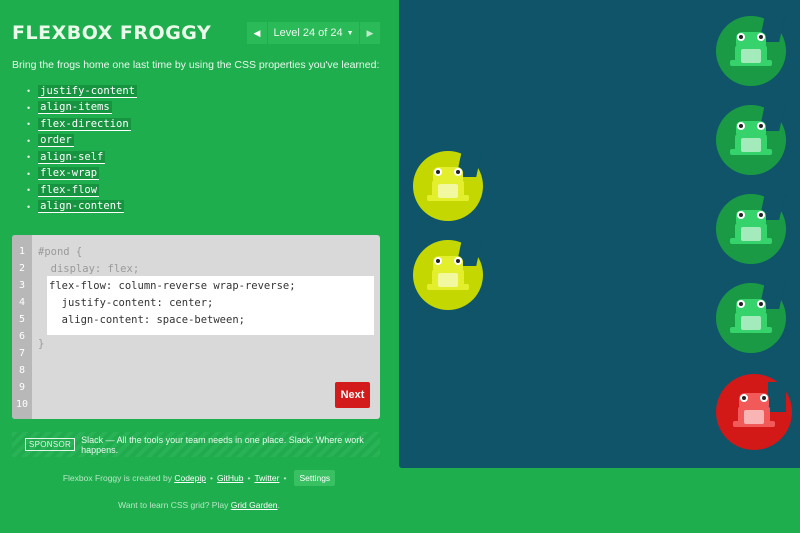  What do you see at coordinates (89, 269) in the screenshot?
I see `code-line: display: flex;` at bounding box center [89, 269].